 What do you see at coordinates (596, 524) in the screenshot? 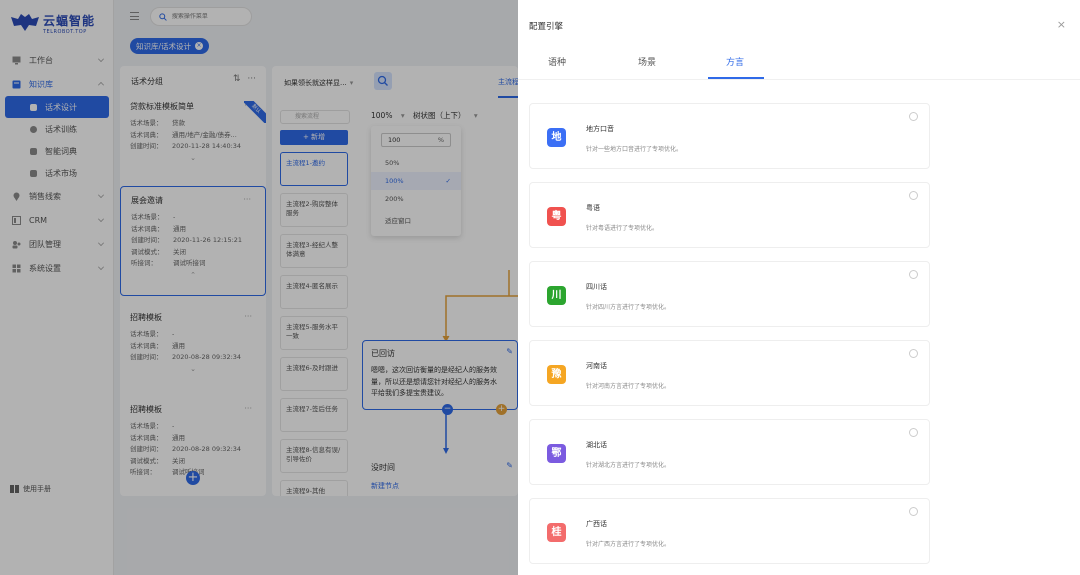
I see `dialect-name: 广西话` at bounding box center [596, 524].